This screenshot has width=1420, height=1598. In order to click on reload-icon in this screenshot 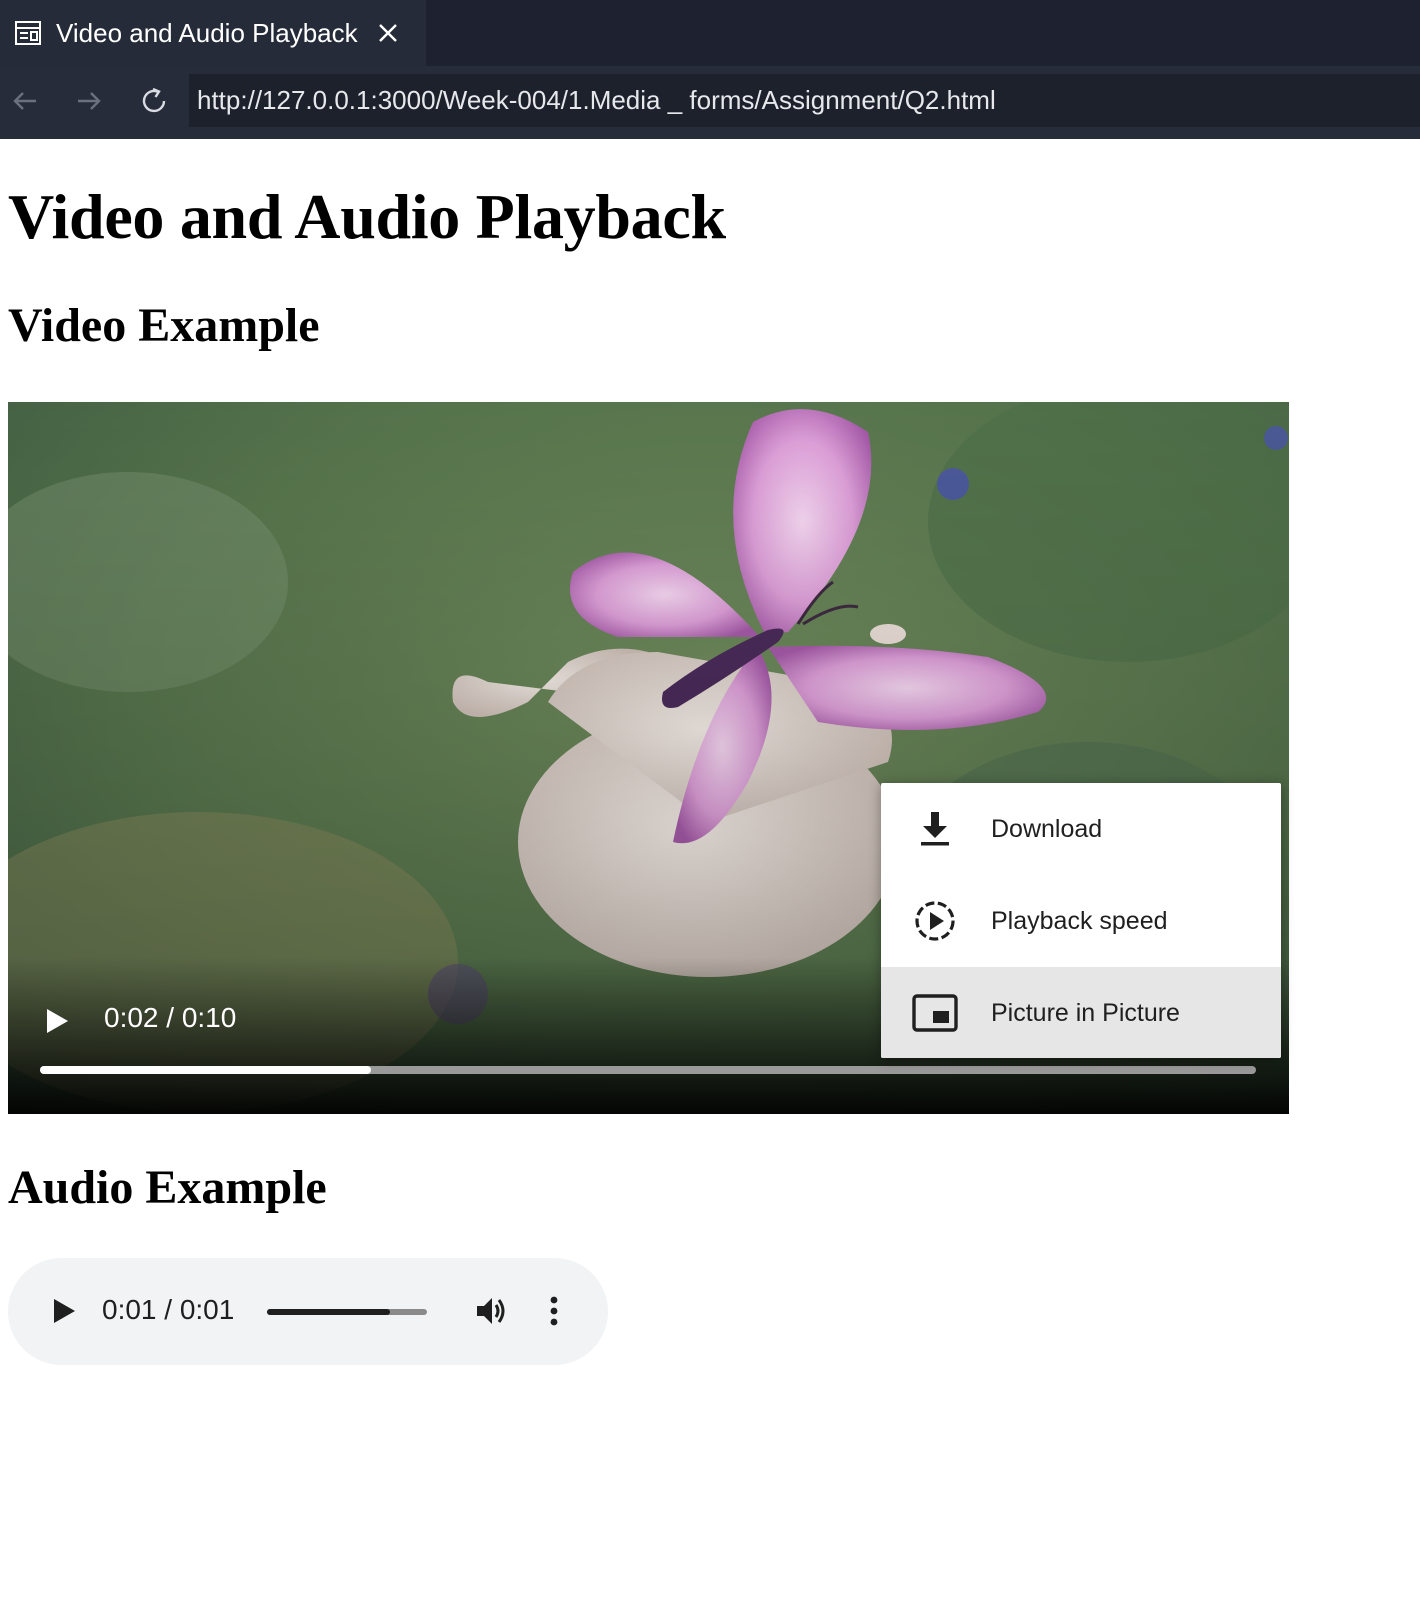, I will do `click(154, 101)`.